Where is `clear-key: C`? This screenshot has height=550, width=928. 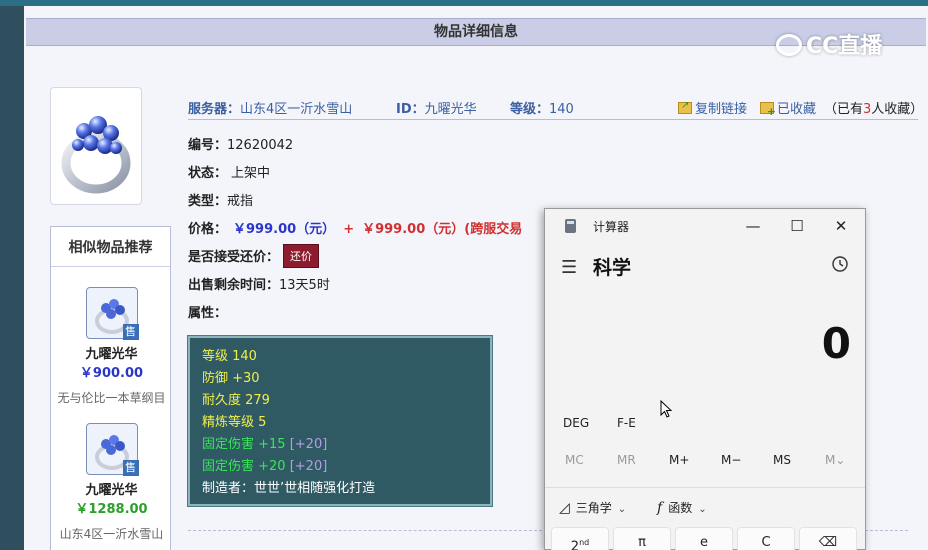 clear-key: C is located at coordinates (766, 538).